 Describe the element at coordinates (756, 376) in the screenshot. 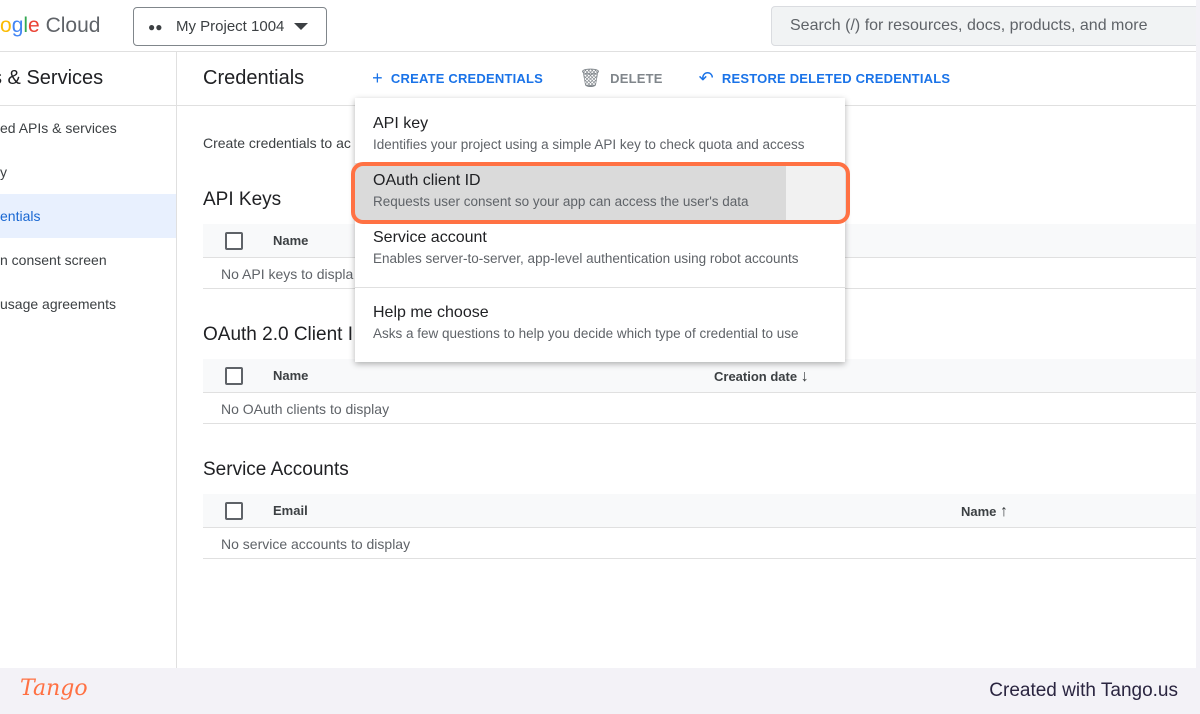

I see `col-date-label: Creation date` at that location.